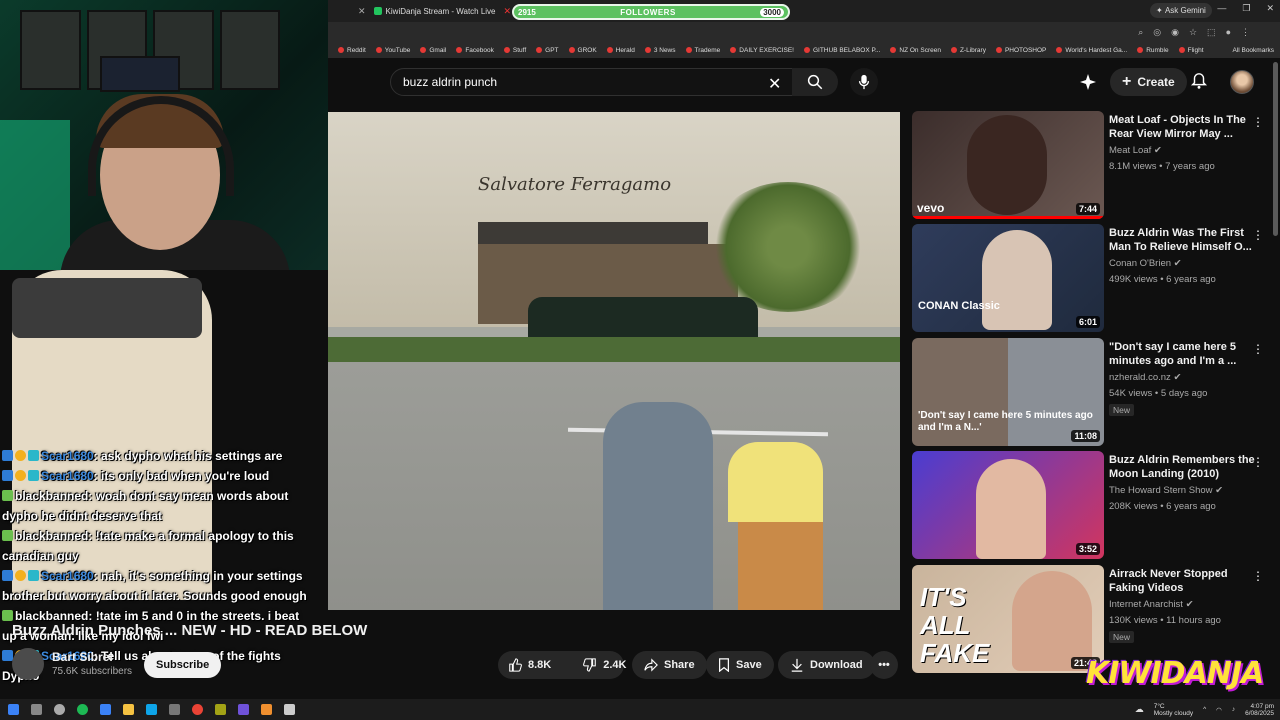  Describe the element at coordinates (128, 709) in the screenshot. I see `file-explorer-icon` at that location.